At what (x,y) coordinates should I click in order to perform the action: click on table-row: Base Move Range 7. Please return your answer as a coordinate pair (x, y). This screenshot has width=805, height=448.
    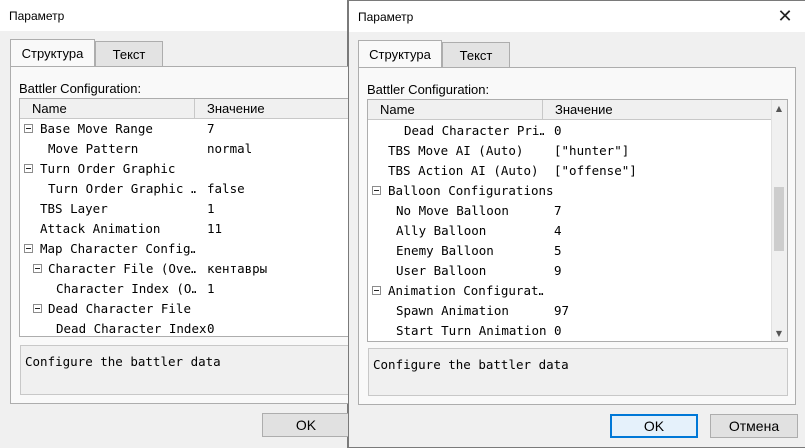
    Looking at the image, I should click on (185, 129).